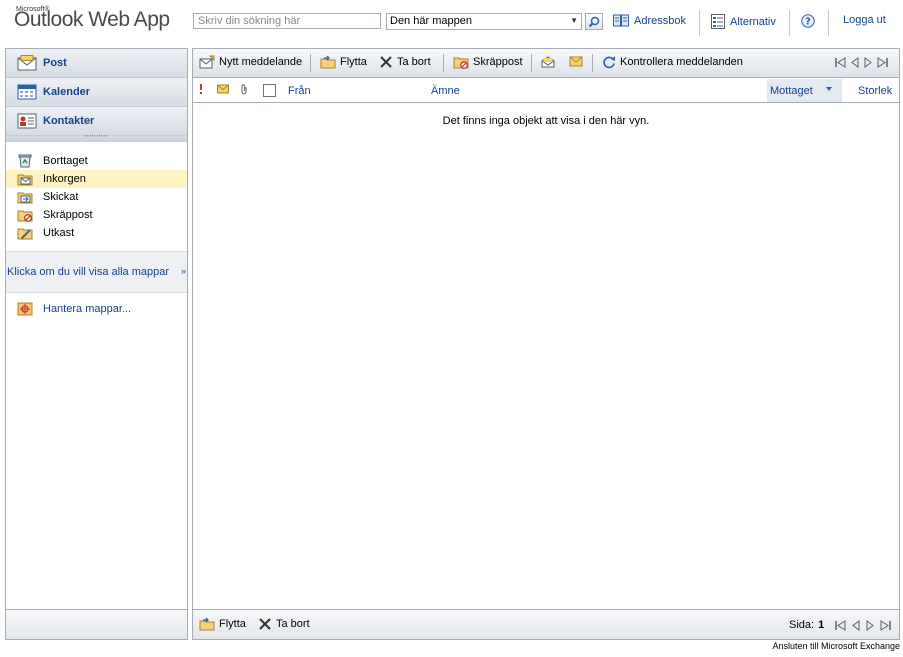  What do you see at coordinates (25, 197) in the screenshot?
I see `sent-items-icon` at bounding box center [25, 197].